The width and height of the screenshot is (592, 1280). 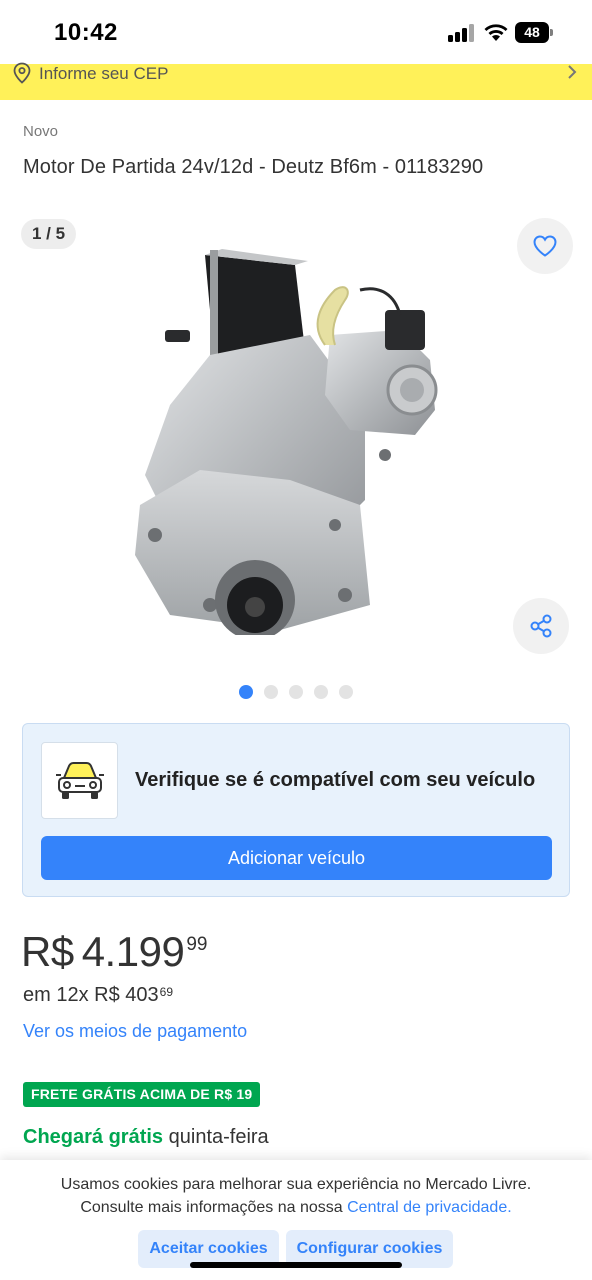 I want to click on favorite-button, so click(x=545, y=246).